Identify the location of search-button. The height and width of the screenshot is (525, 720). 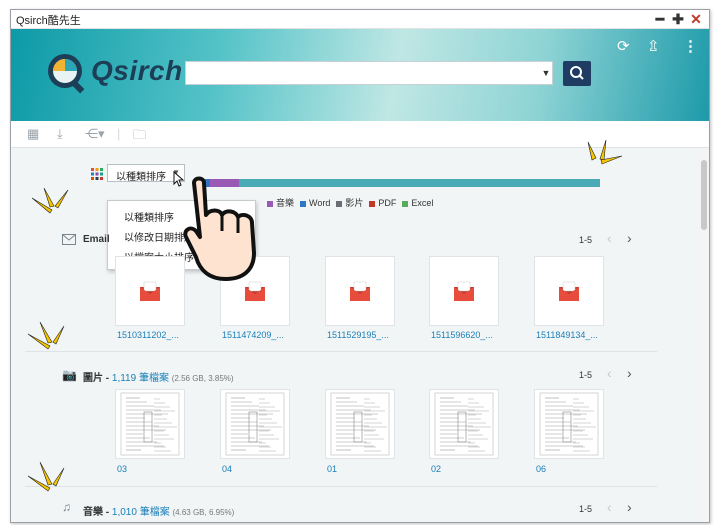
(577, 73).